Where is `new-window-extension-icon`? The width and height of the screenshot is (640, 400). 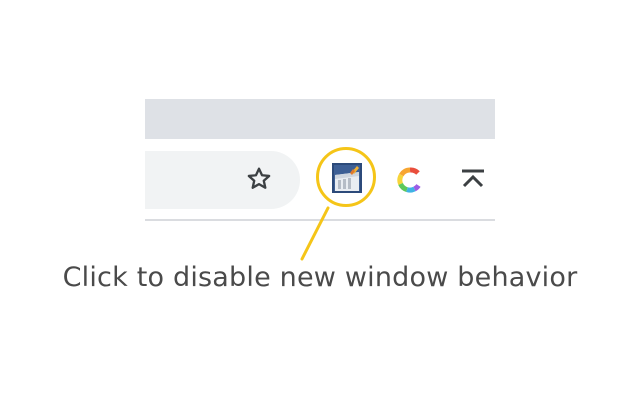 new-window-extension-icon is located at coordinates (347, 180).